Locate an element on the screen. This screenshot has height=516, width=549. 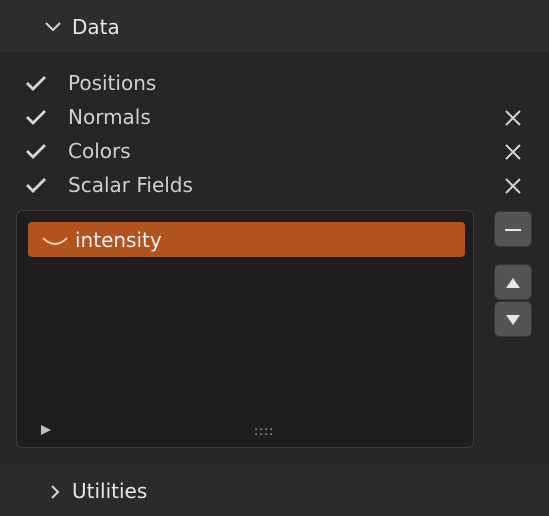
resize-grip: :::: is located at coordinates (264, 431).